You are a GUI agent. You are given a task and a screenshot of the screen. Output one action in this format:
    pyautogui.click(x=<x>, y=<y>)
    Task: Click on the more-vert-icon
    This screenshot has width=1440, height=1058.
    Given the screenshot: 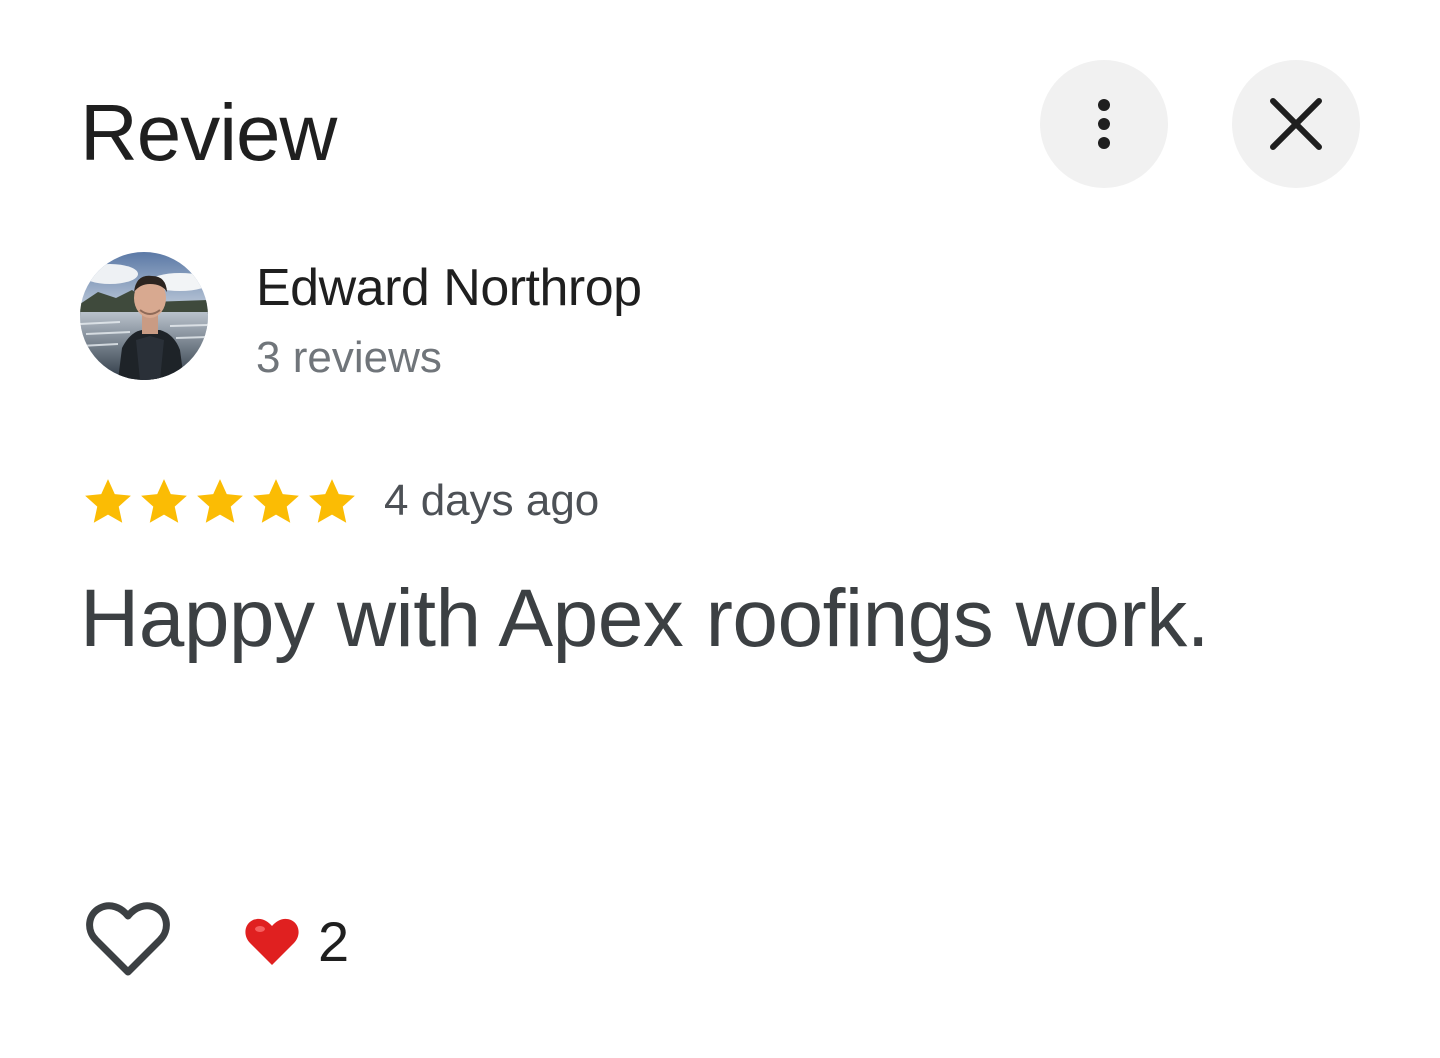 What is the action you would take?
    pyautogui.click(x=1104, y=124)
    